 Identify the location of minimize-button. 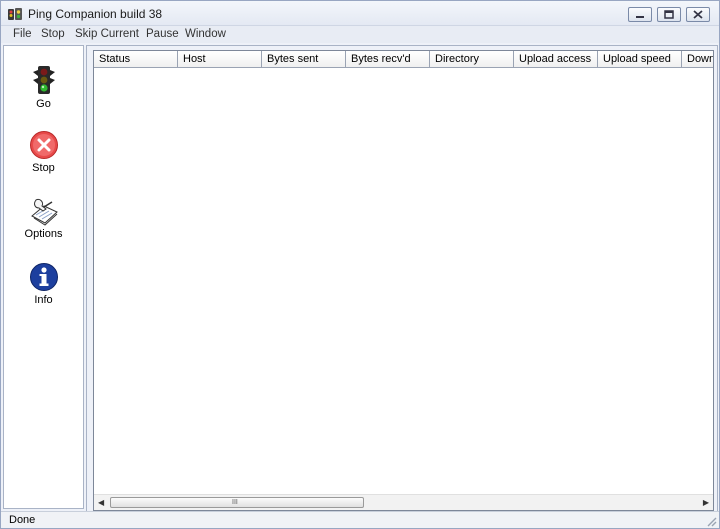
(640, 14).